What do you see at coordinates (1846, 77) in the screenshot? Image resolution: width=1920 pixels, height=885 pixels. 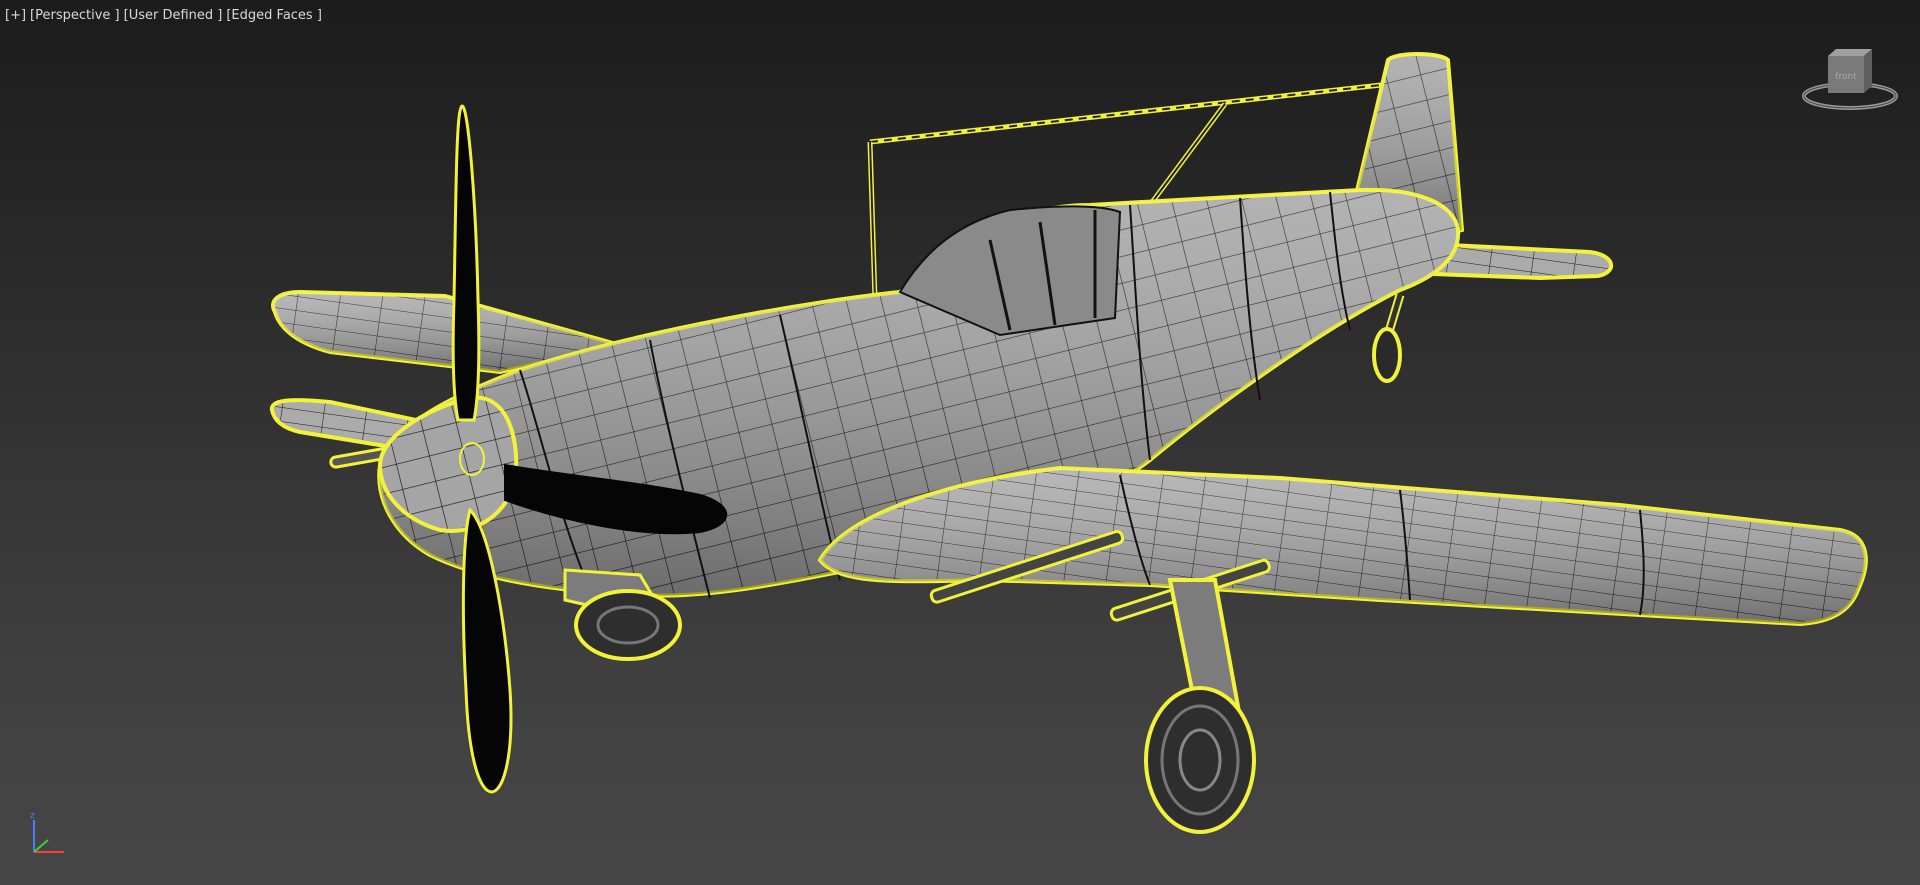 I see `svg-text: front` at bounding box center [1846, 77].